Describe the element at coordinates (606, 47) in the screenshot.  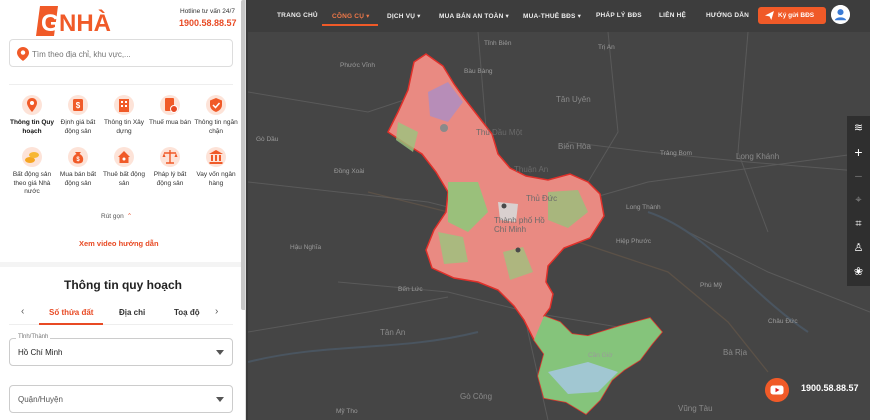
I see `map-label: Trị An` at that location.